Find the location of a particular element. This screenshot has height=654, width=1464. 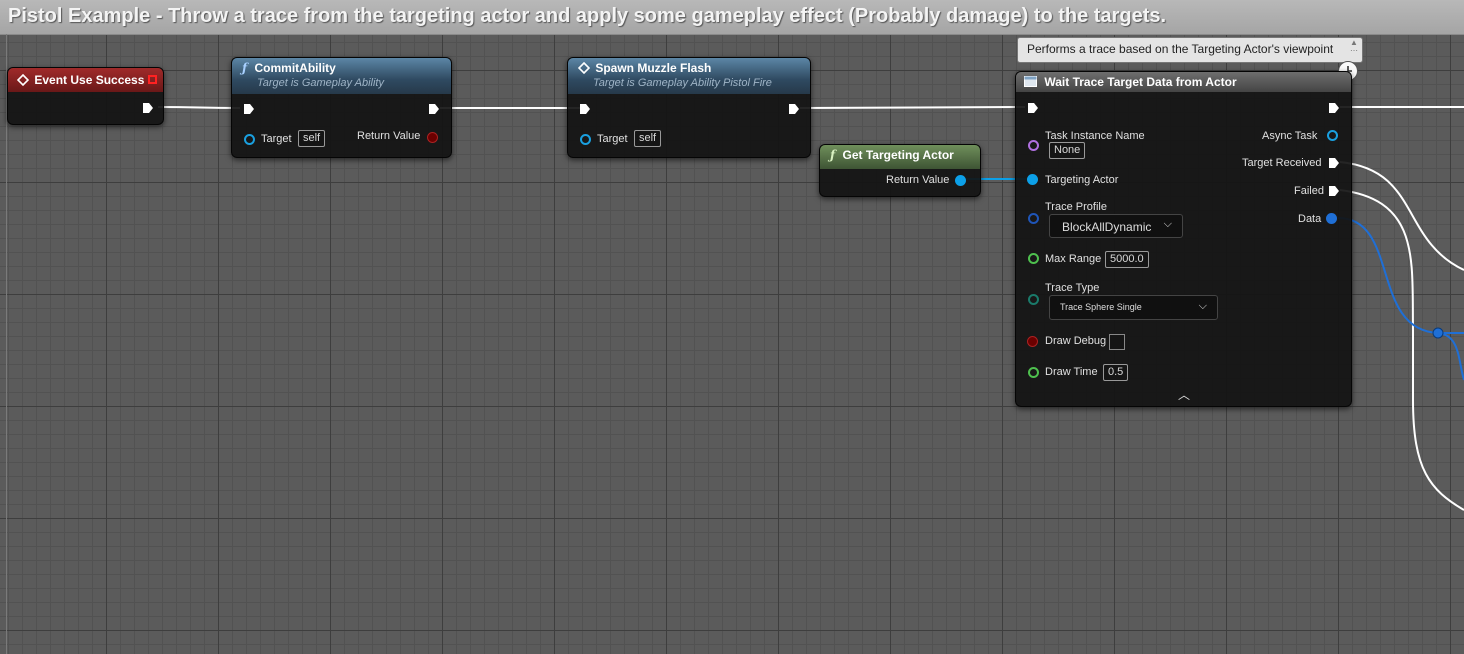

task-icon is located at coordinates (1030, 81).